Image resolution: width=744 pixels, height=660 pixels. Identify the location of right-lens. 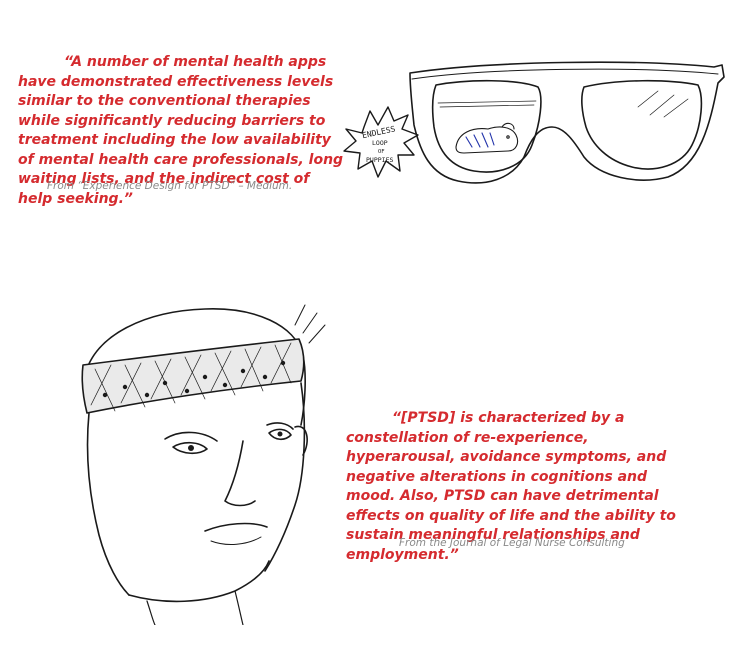
(642, 124).